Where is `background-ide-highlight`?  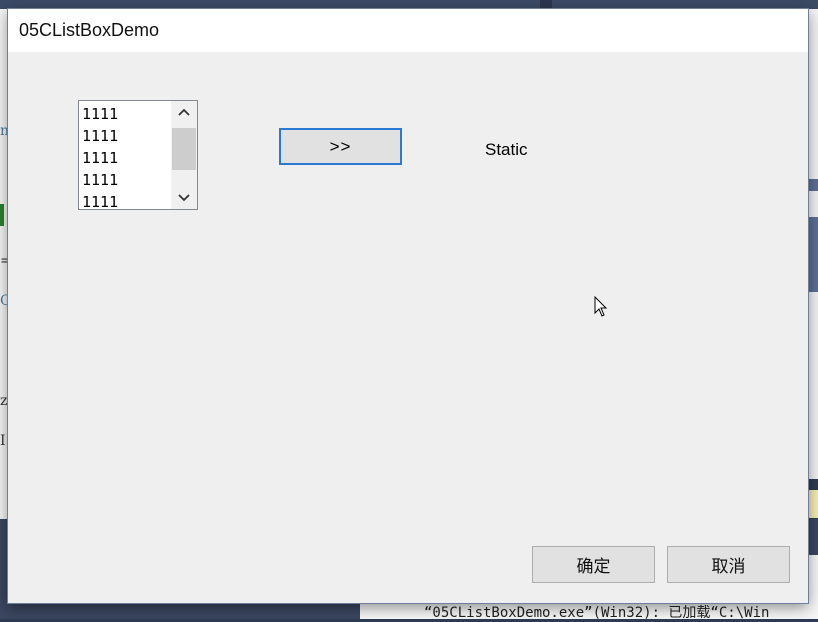
background-ide-highlight is located at coordinates (813, 504).